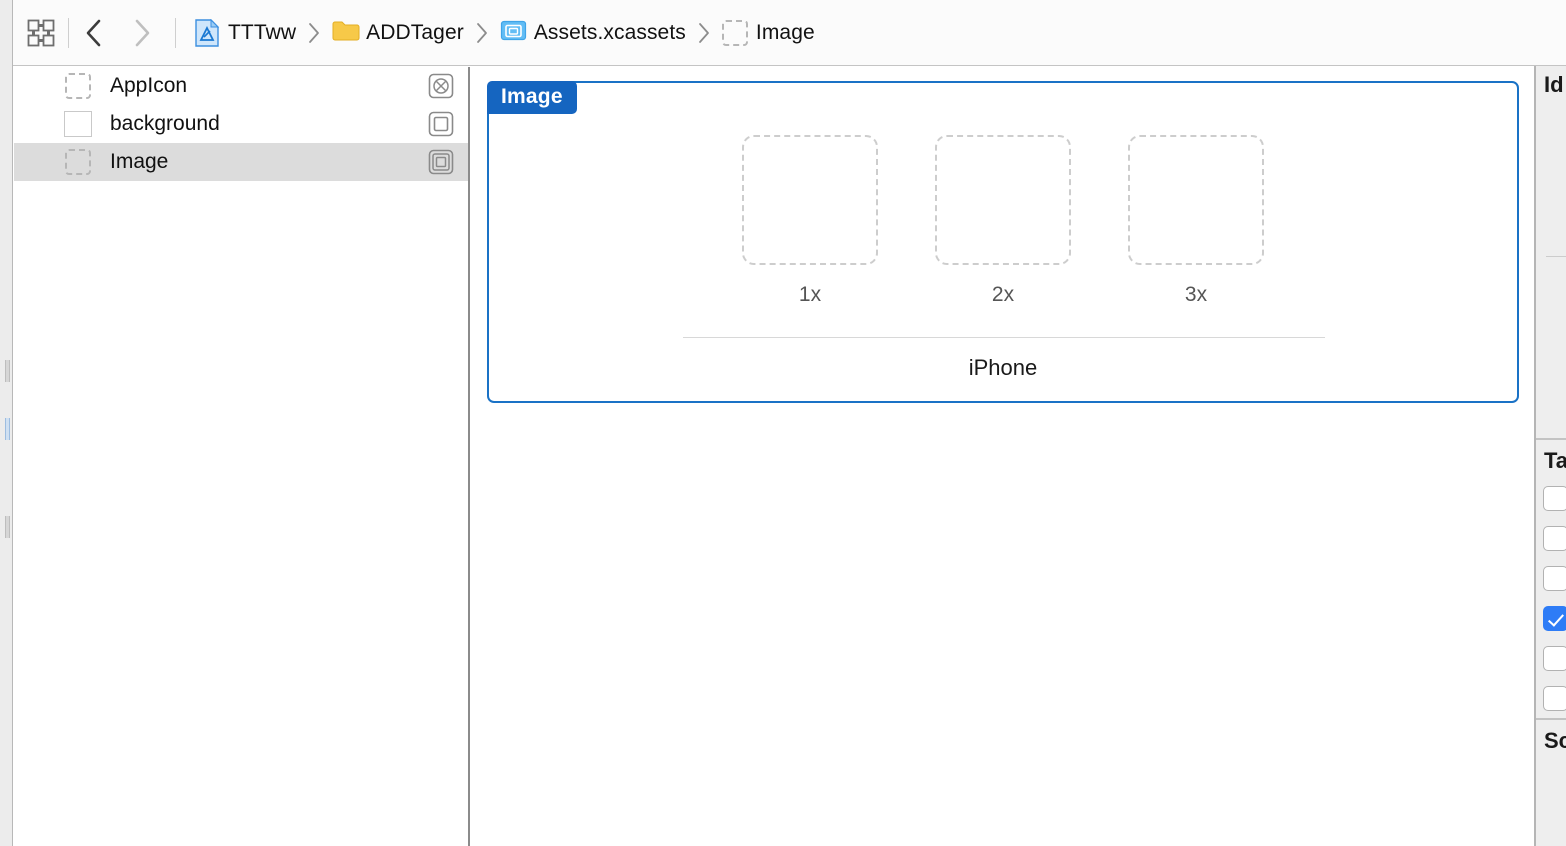  I want to click on canvas-title-badge: Image, so click(532, 97).